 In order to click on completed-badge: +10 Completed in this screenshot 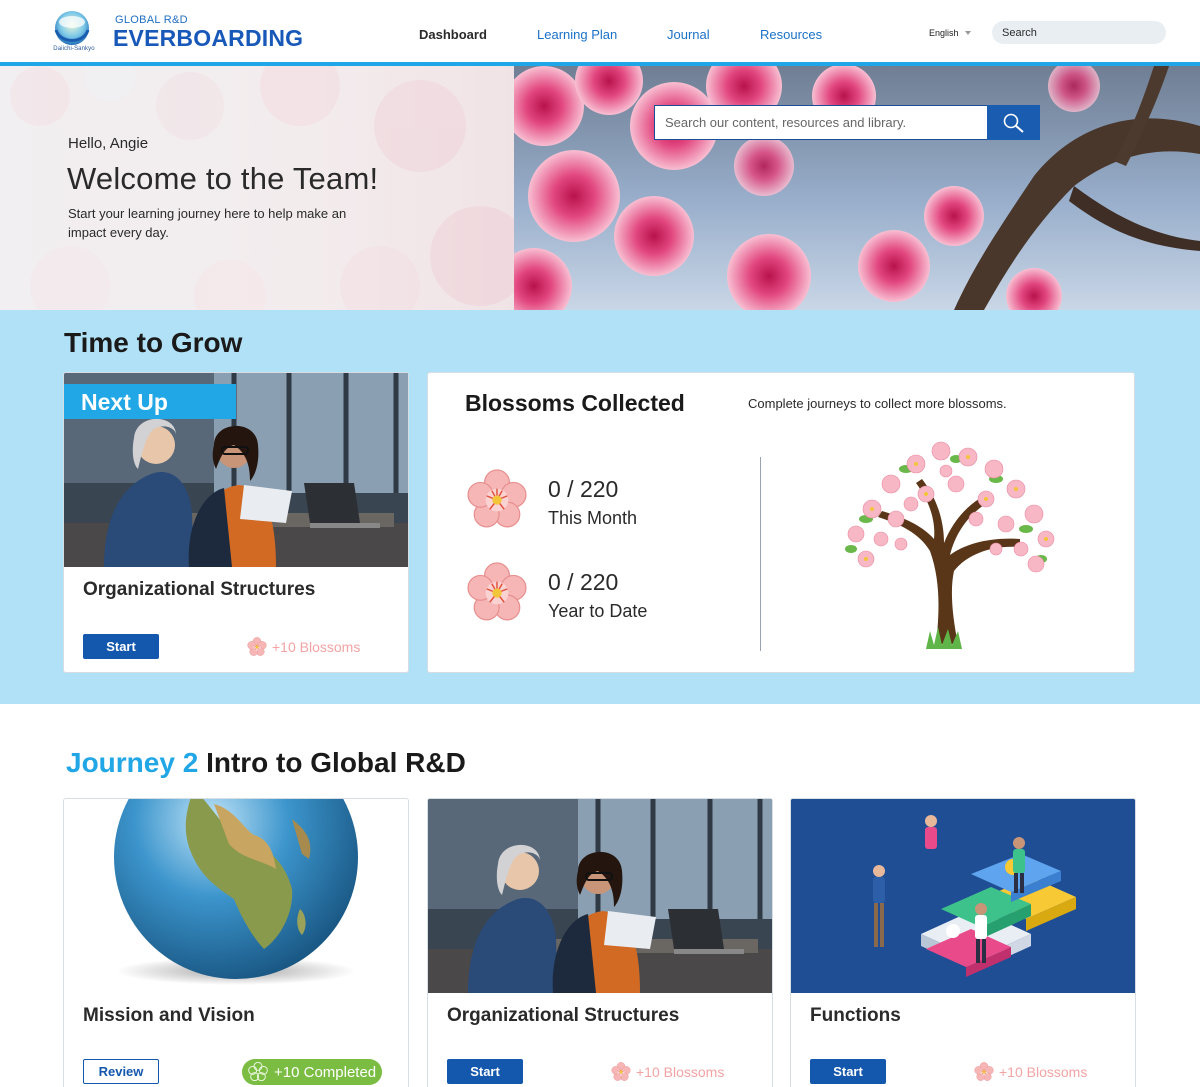, I will do `click(312, 1072)`.